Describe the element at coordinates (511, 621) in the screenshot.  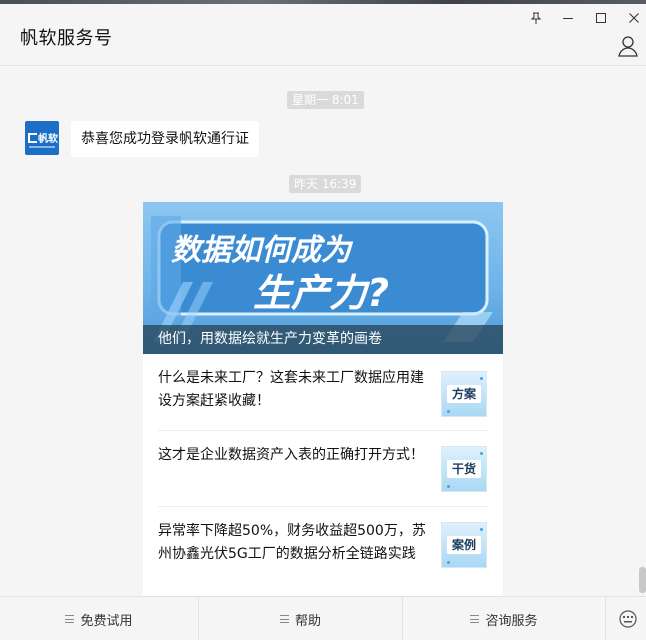
I see `menu-label: 咨询服务` at that location.